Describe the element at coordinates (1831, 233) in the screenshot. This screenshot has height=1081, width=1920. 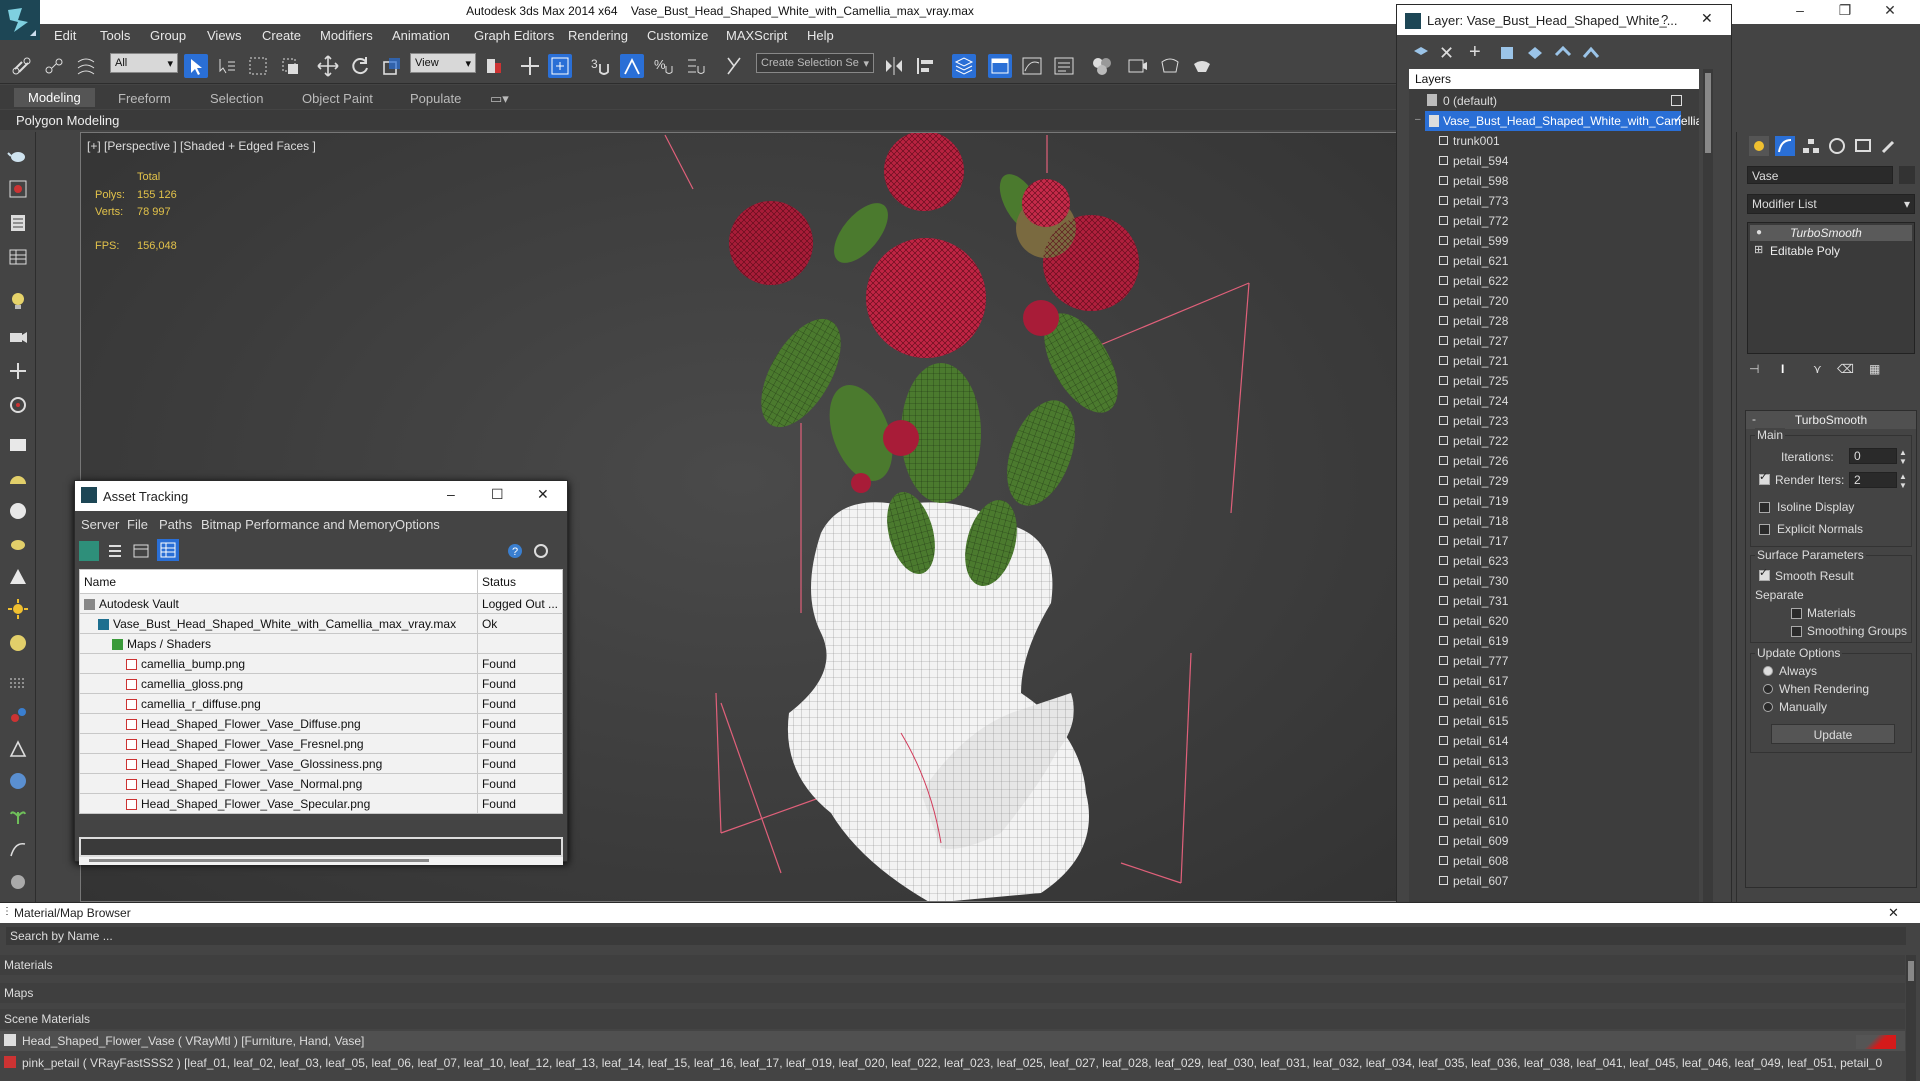
I see `stack-item-turbosmooth: ● TurboSmooth` at that location.